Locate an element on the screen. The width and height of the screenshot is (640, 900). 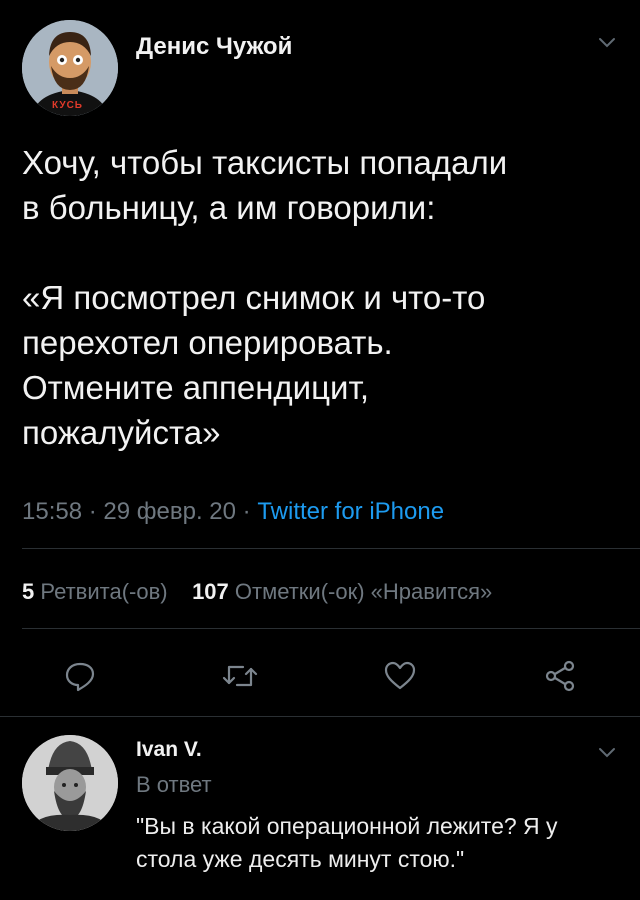
reply-to-label: В ответ is located at coordinates (174, 784).